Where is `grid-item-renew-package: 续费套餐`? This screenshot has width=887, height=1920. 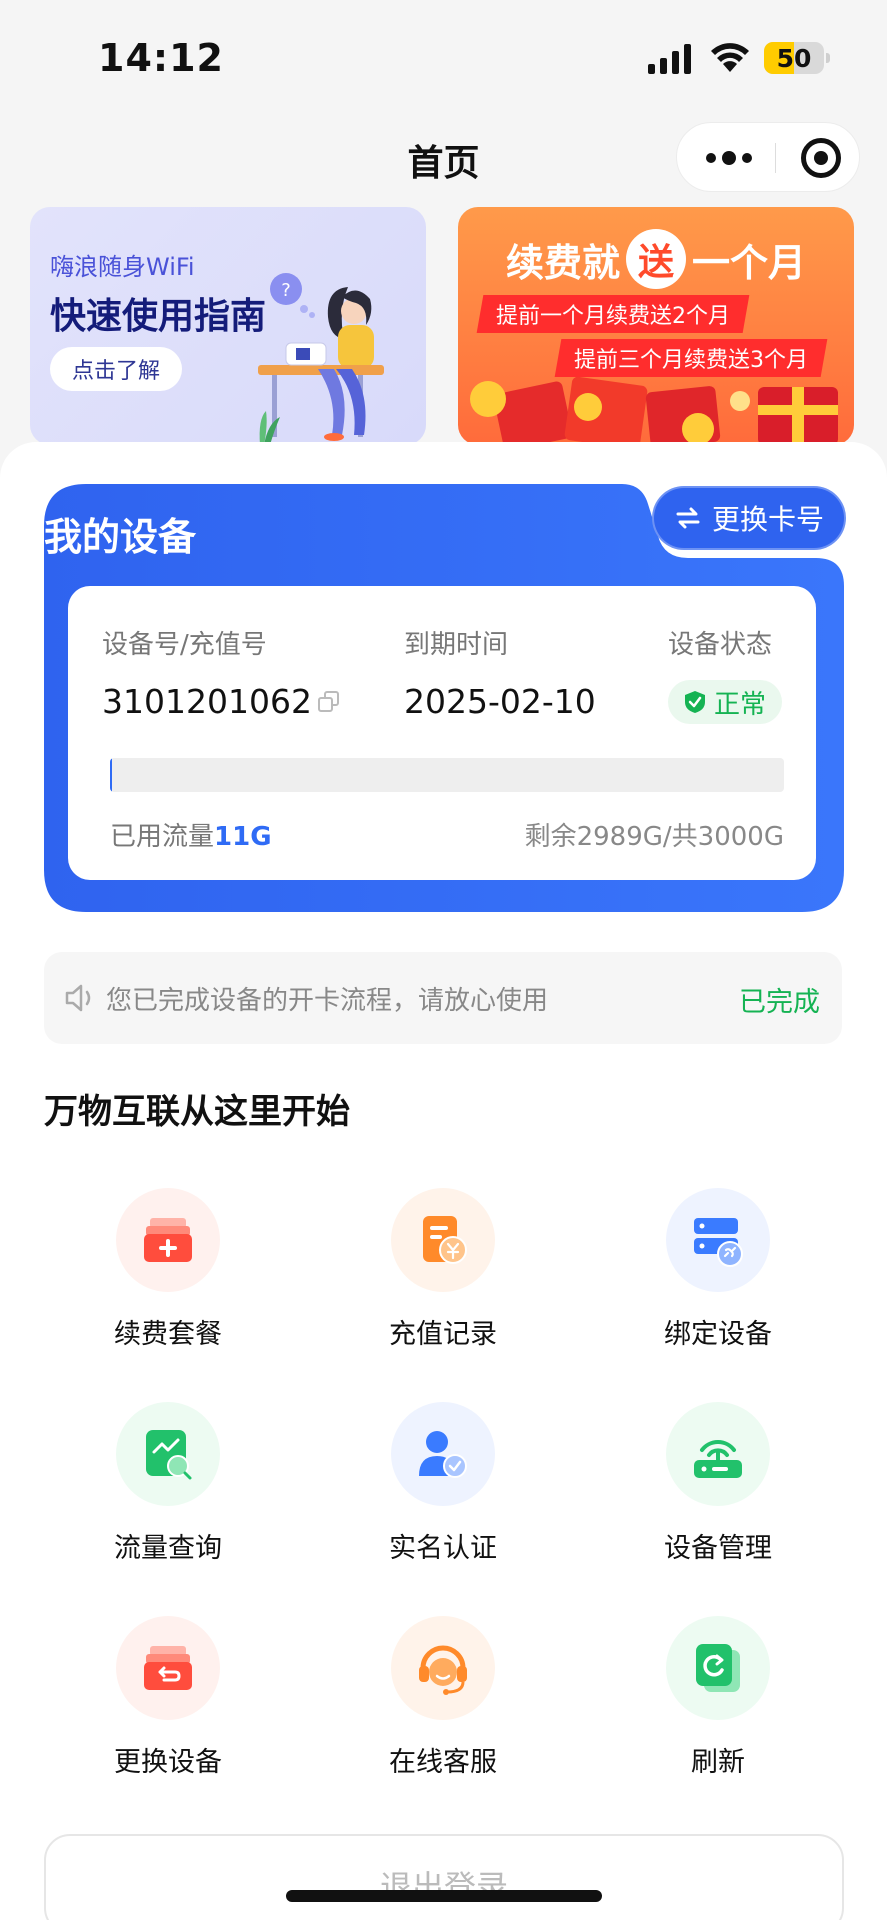 grid-item-renew-package: 续费套餐 is located at coordinates (168, 1273).